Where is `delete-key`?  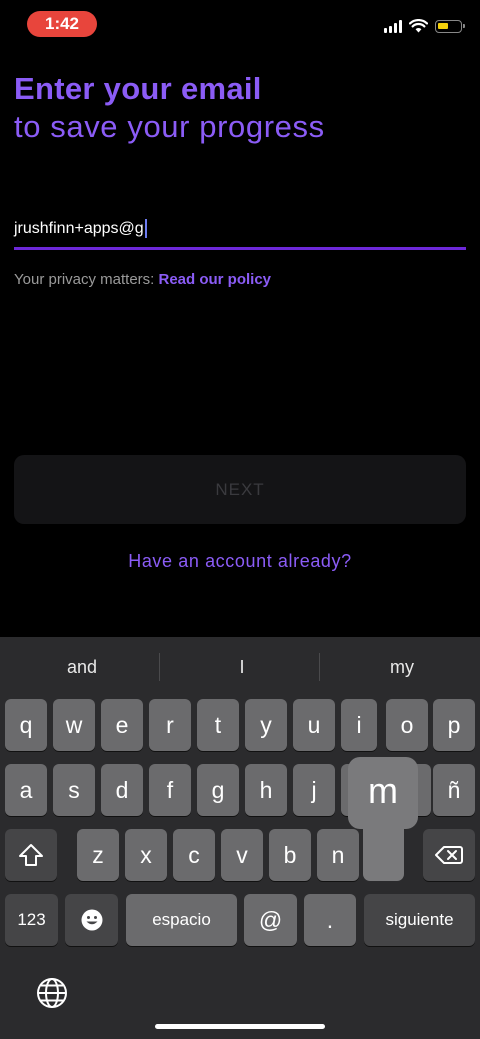 delete-key is located at coordinates (449, 855).